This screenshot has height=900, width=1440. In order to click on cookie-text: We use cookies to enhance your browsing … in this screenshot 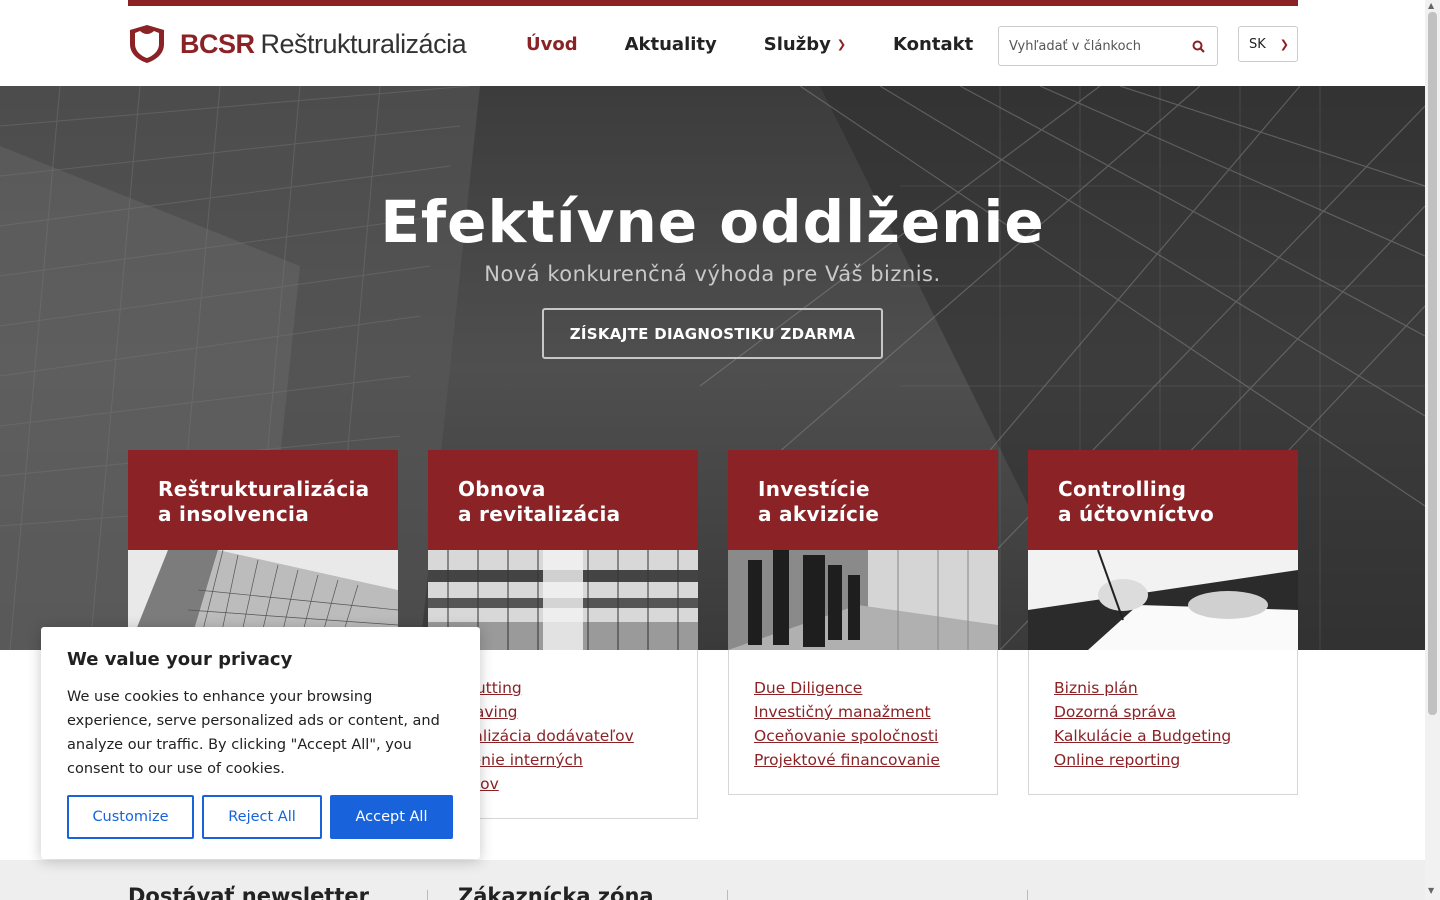, I will do `click(253, 733)`.